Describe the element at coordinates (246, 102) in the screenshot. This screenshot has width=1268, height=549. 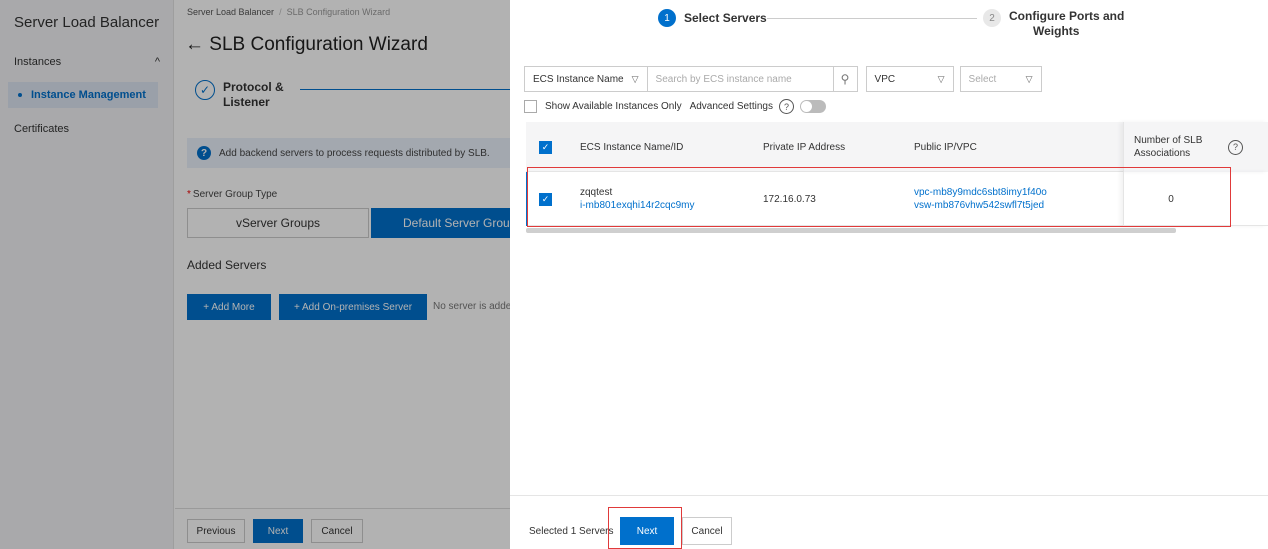
I see `step-label-line2: Listener` at that location.